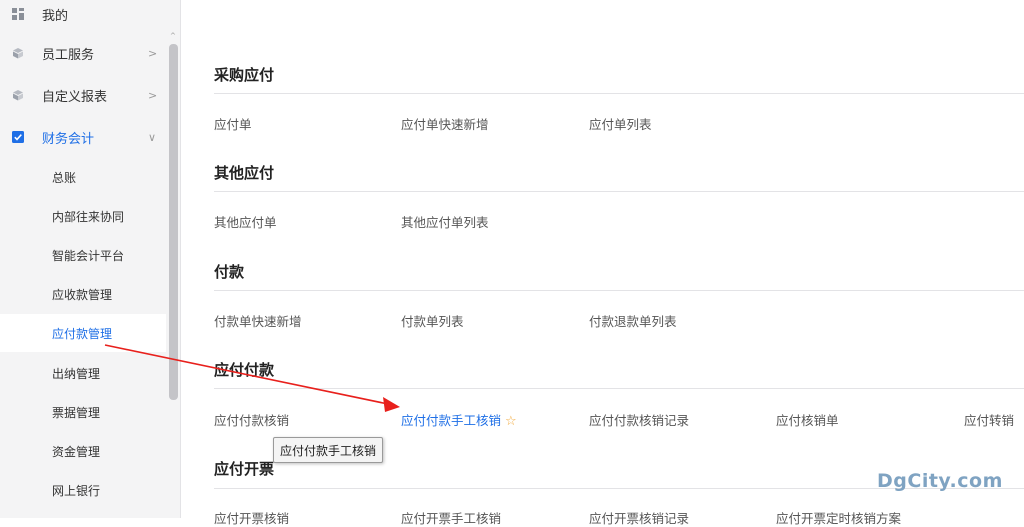 This screenshot has width=1024, height=527. Describe the element at coordinates (251, 419) in the screenshot. I see `link-payable-verification: 应付付款核销` at that location.